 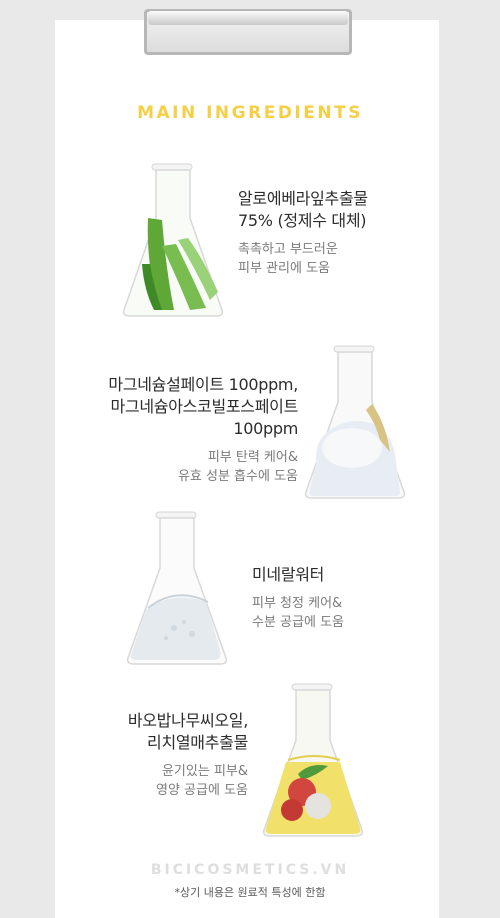 I want to click on oil-lychee-flask-image, so click(x=313, y=760).